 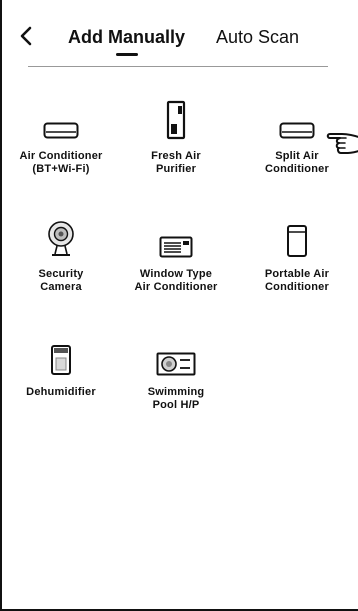 What do you see at coordinates (297, 120) in the screenshot?
I see `split-air-conditioner-icon` at bounding box center [297, 120].